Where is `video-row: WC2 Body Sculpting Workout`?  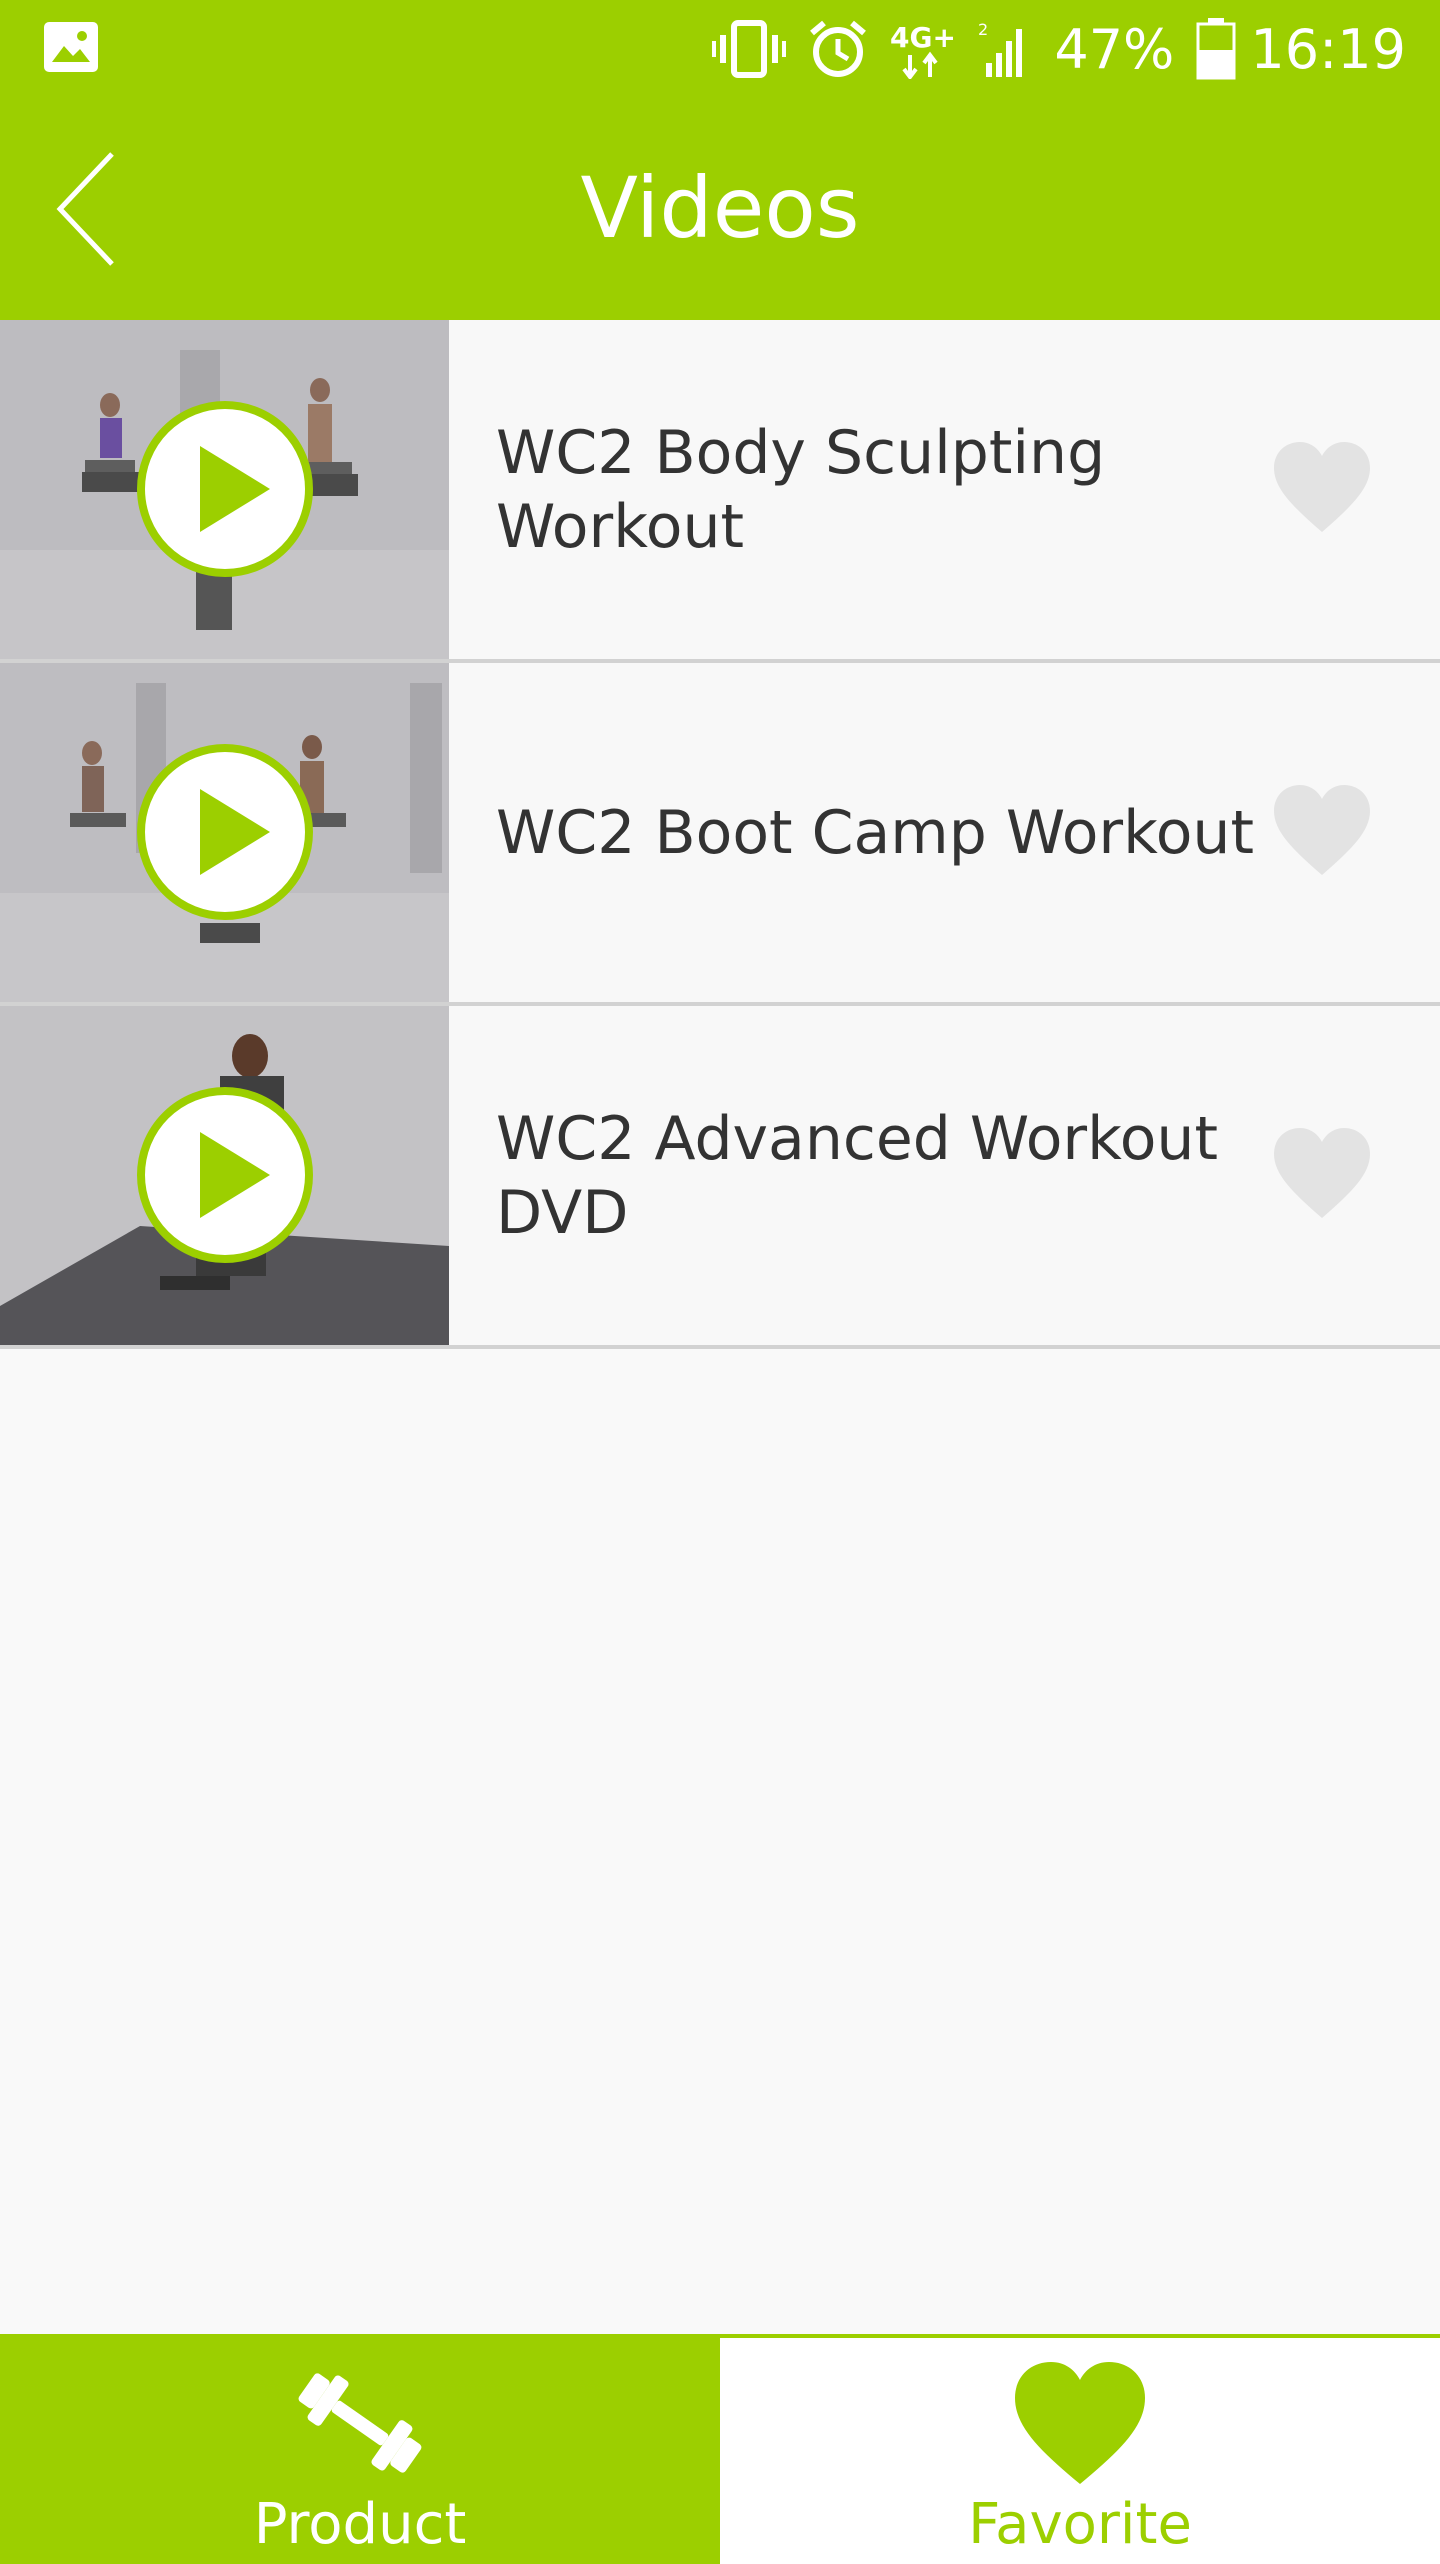 video-row: WC2 Body Sculpting Workout is located at coordinates (720, 491).